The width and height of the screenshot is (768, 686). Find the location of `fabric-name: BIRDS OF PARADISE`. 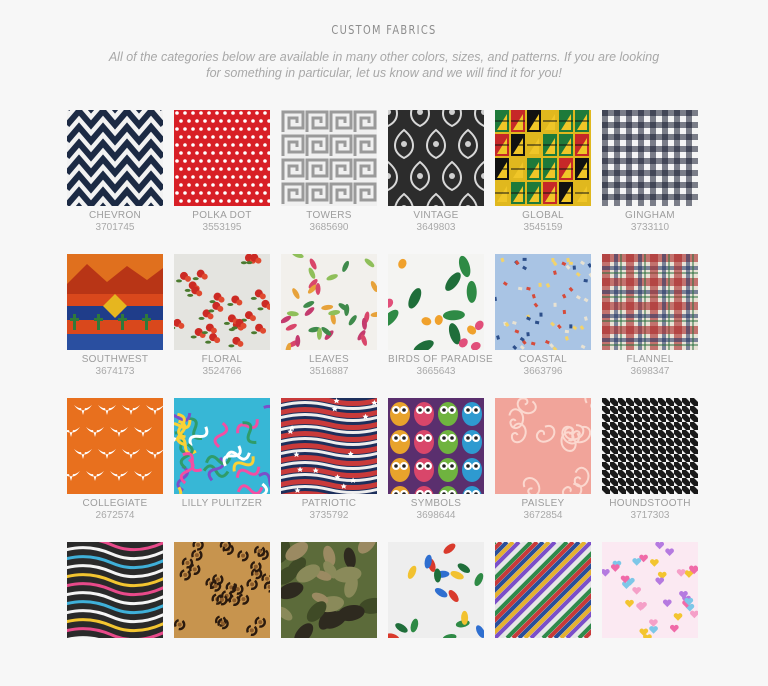

fabric-name: BIRDS OF PARADISE is located at coordinates (440, 360).